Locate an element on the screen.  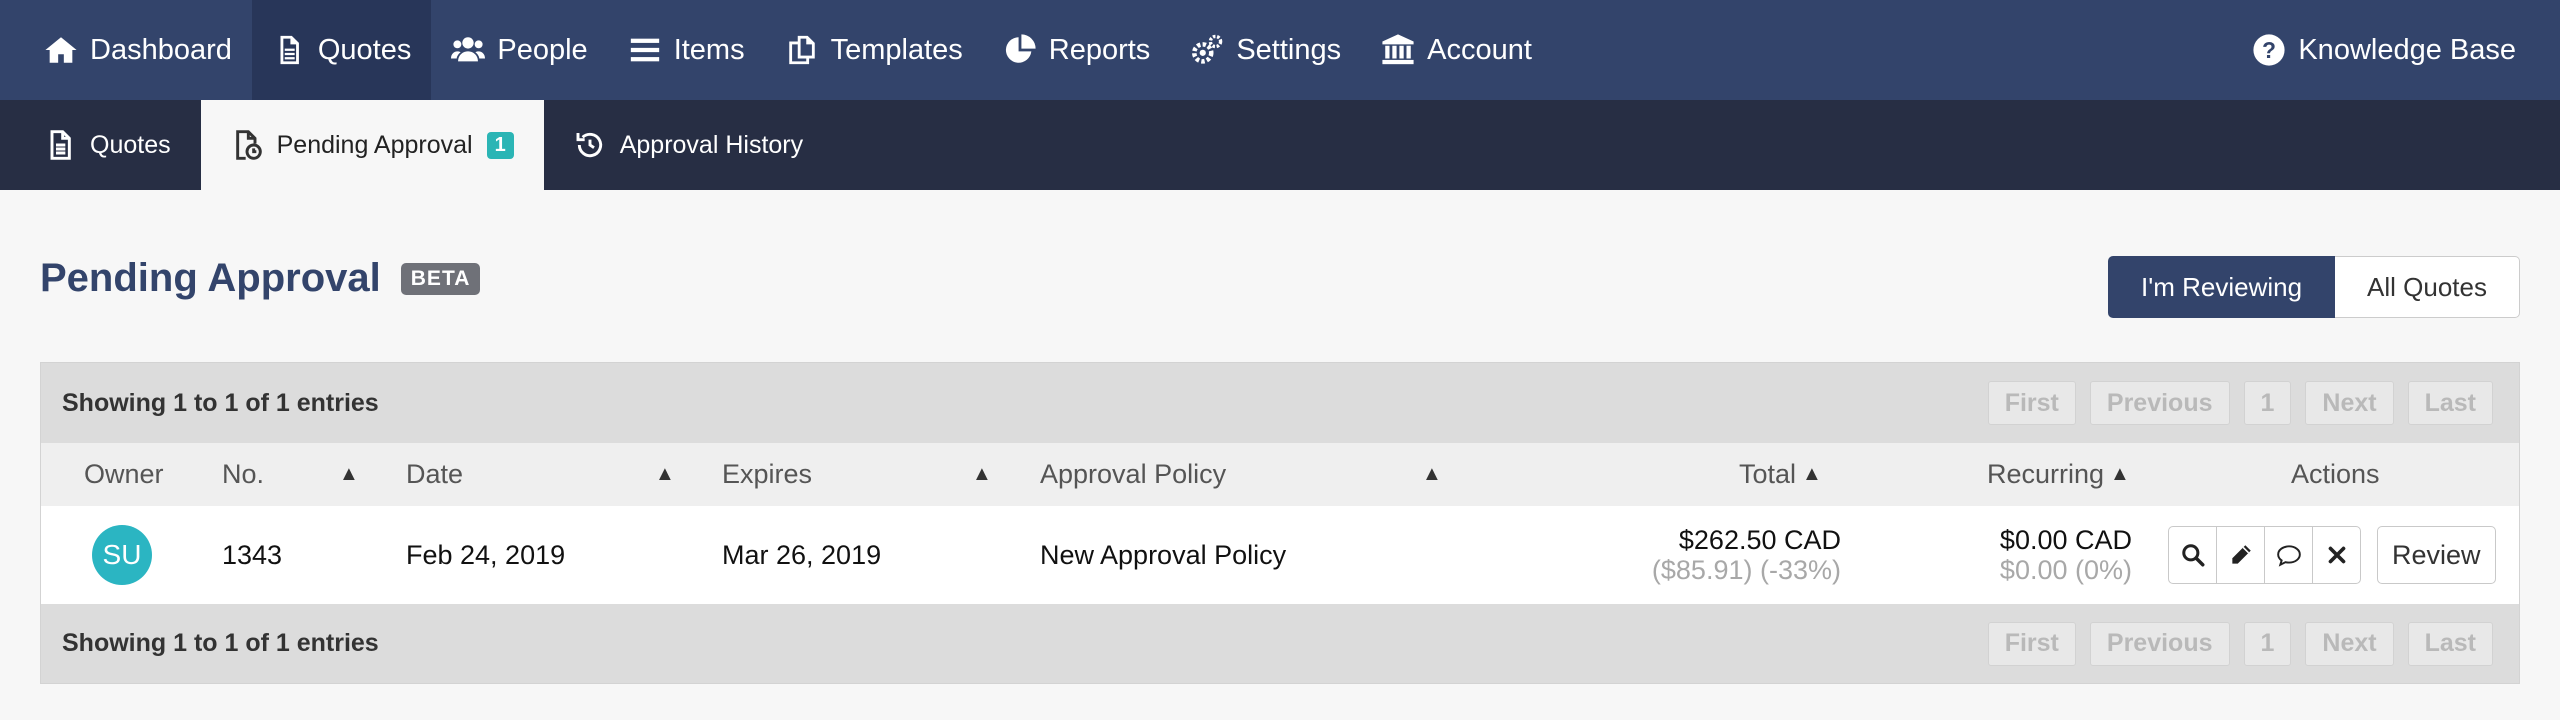
nav-templates: Templates is located at coordinates (874, 50).